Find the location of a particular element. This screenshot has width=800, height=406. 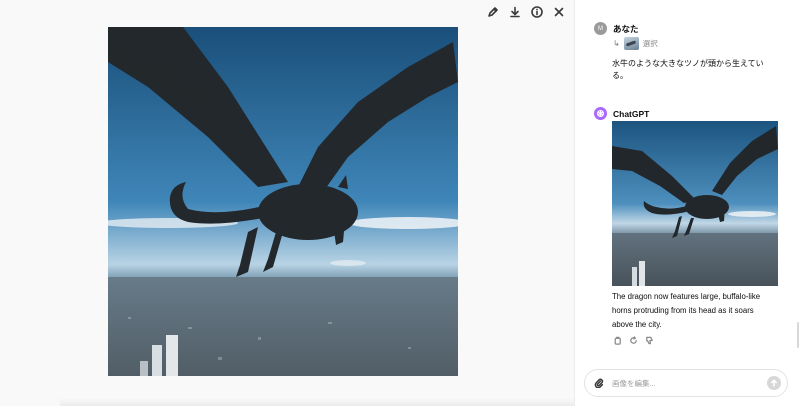

message-actions is located at coordinates (633, 340).